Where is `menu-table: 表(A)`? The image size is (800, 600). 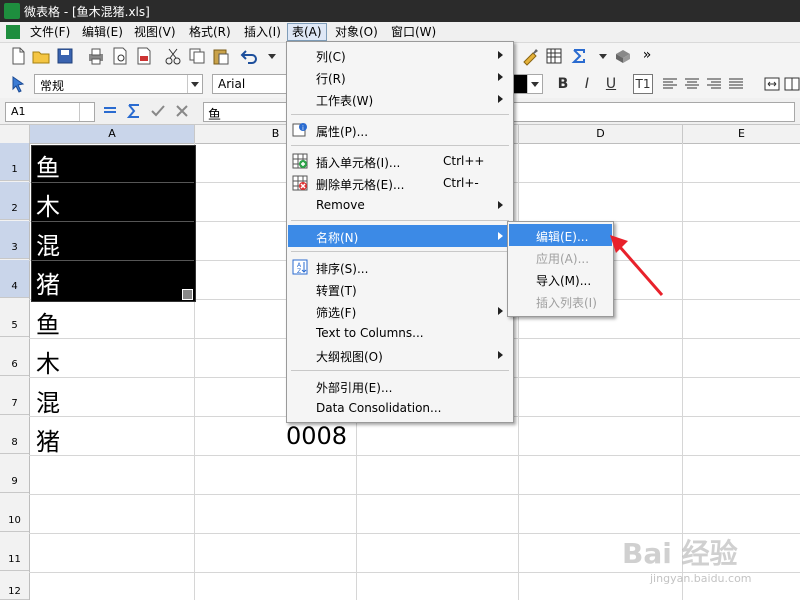 menu-table: 表(A) is located at coordinates (307, 32).